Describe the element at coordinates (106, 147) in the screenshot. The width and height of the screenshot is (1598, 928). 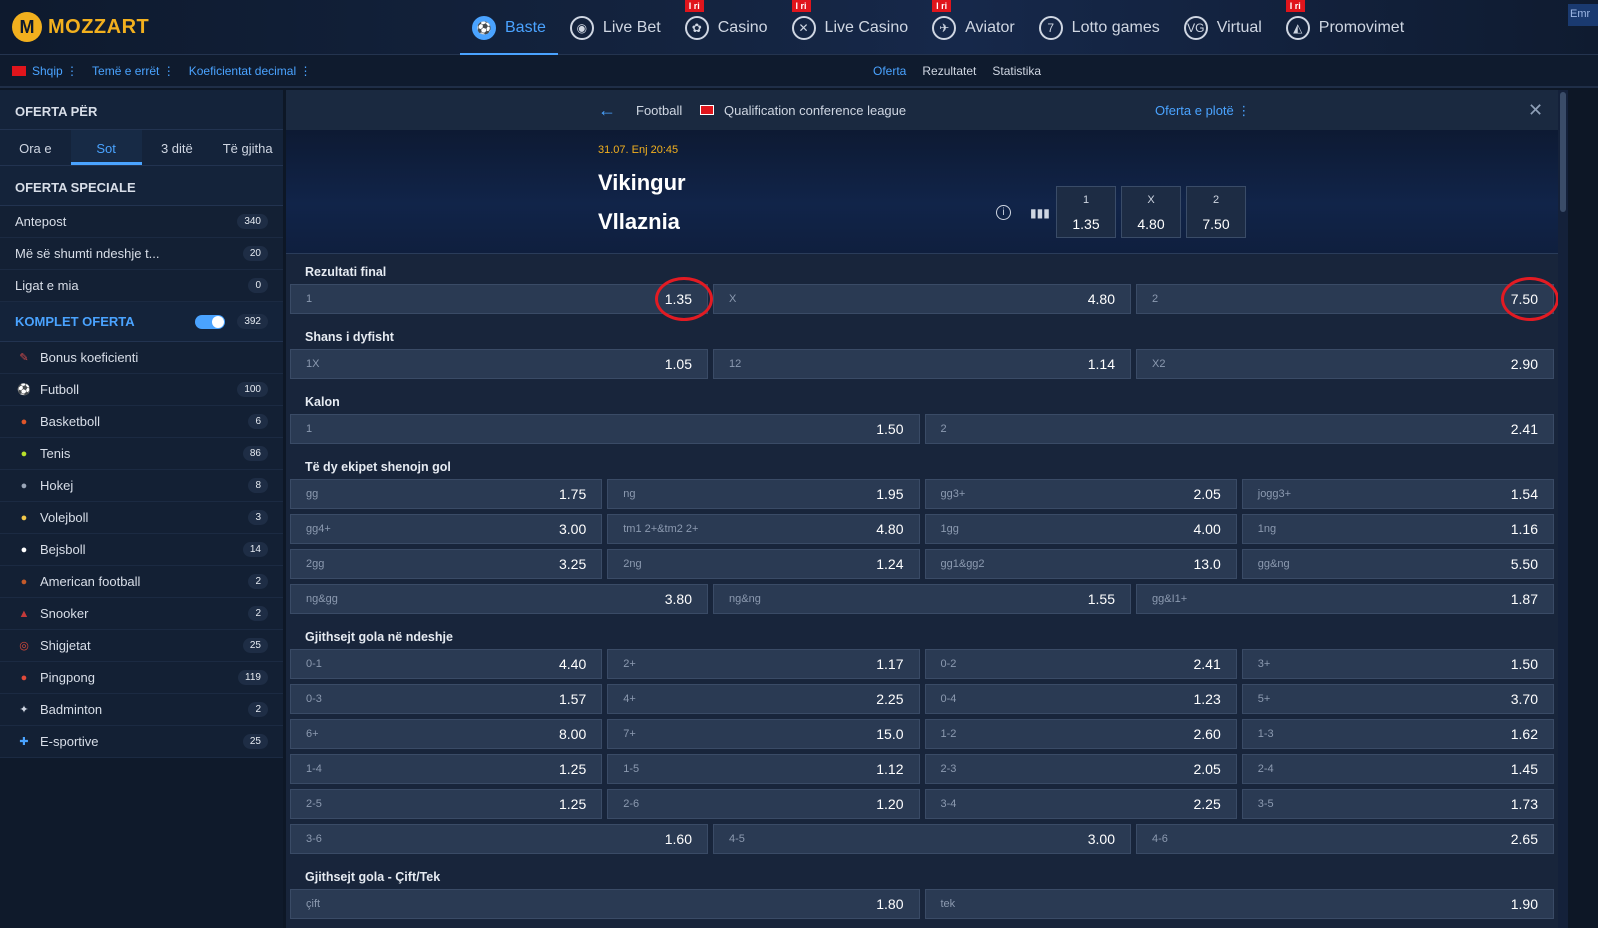
I see `time-tab-today: Sot` at that location.